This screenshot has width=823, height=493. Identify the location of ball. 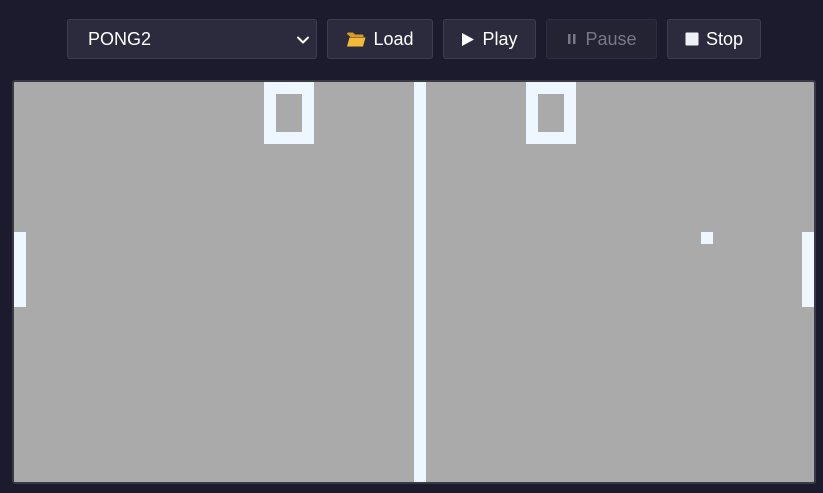
(707, 238).